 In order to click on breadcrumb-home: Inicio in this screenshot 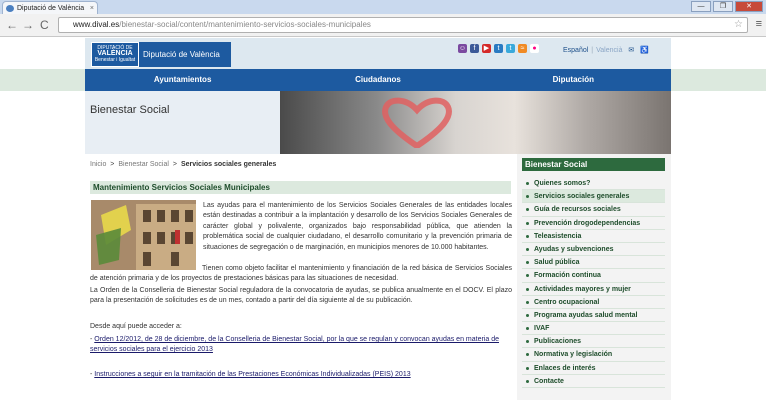, I will do `click(98, 164)`.